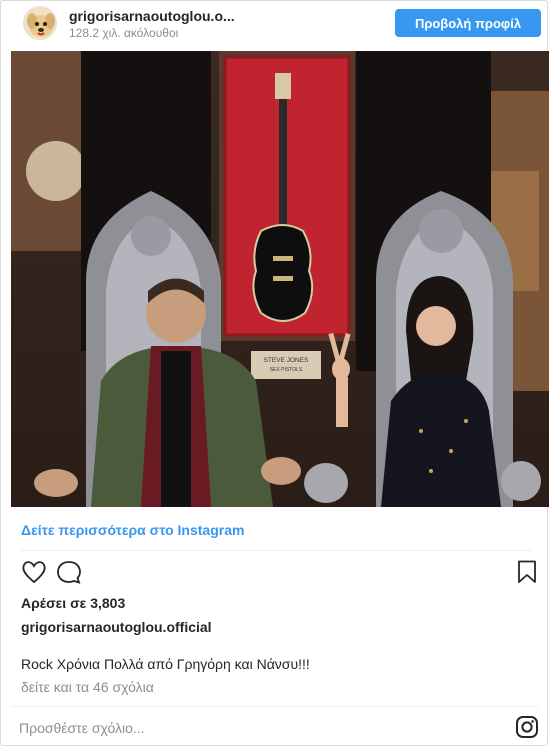  Describe the element at coordinates (73, 603) in the screenshot. I see `like-count: Αρέσει σε 3,803` at that location.